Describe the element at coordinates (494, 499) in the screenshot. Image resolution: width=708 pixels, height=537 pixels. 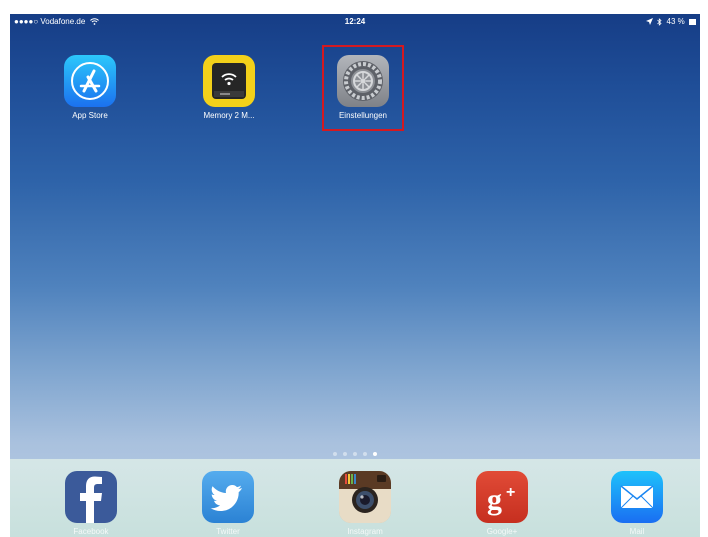
I see `svg-text: g` at that location.